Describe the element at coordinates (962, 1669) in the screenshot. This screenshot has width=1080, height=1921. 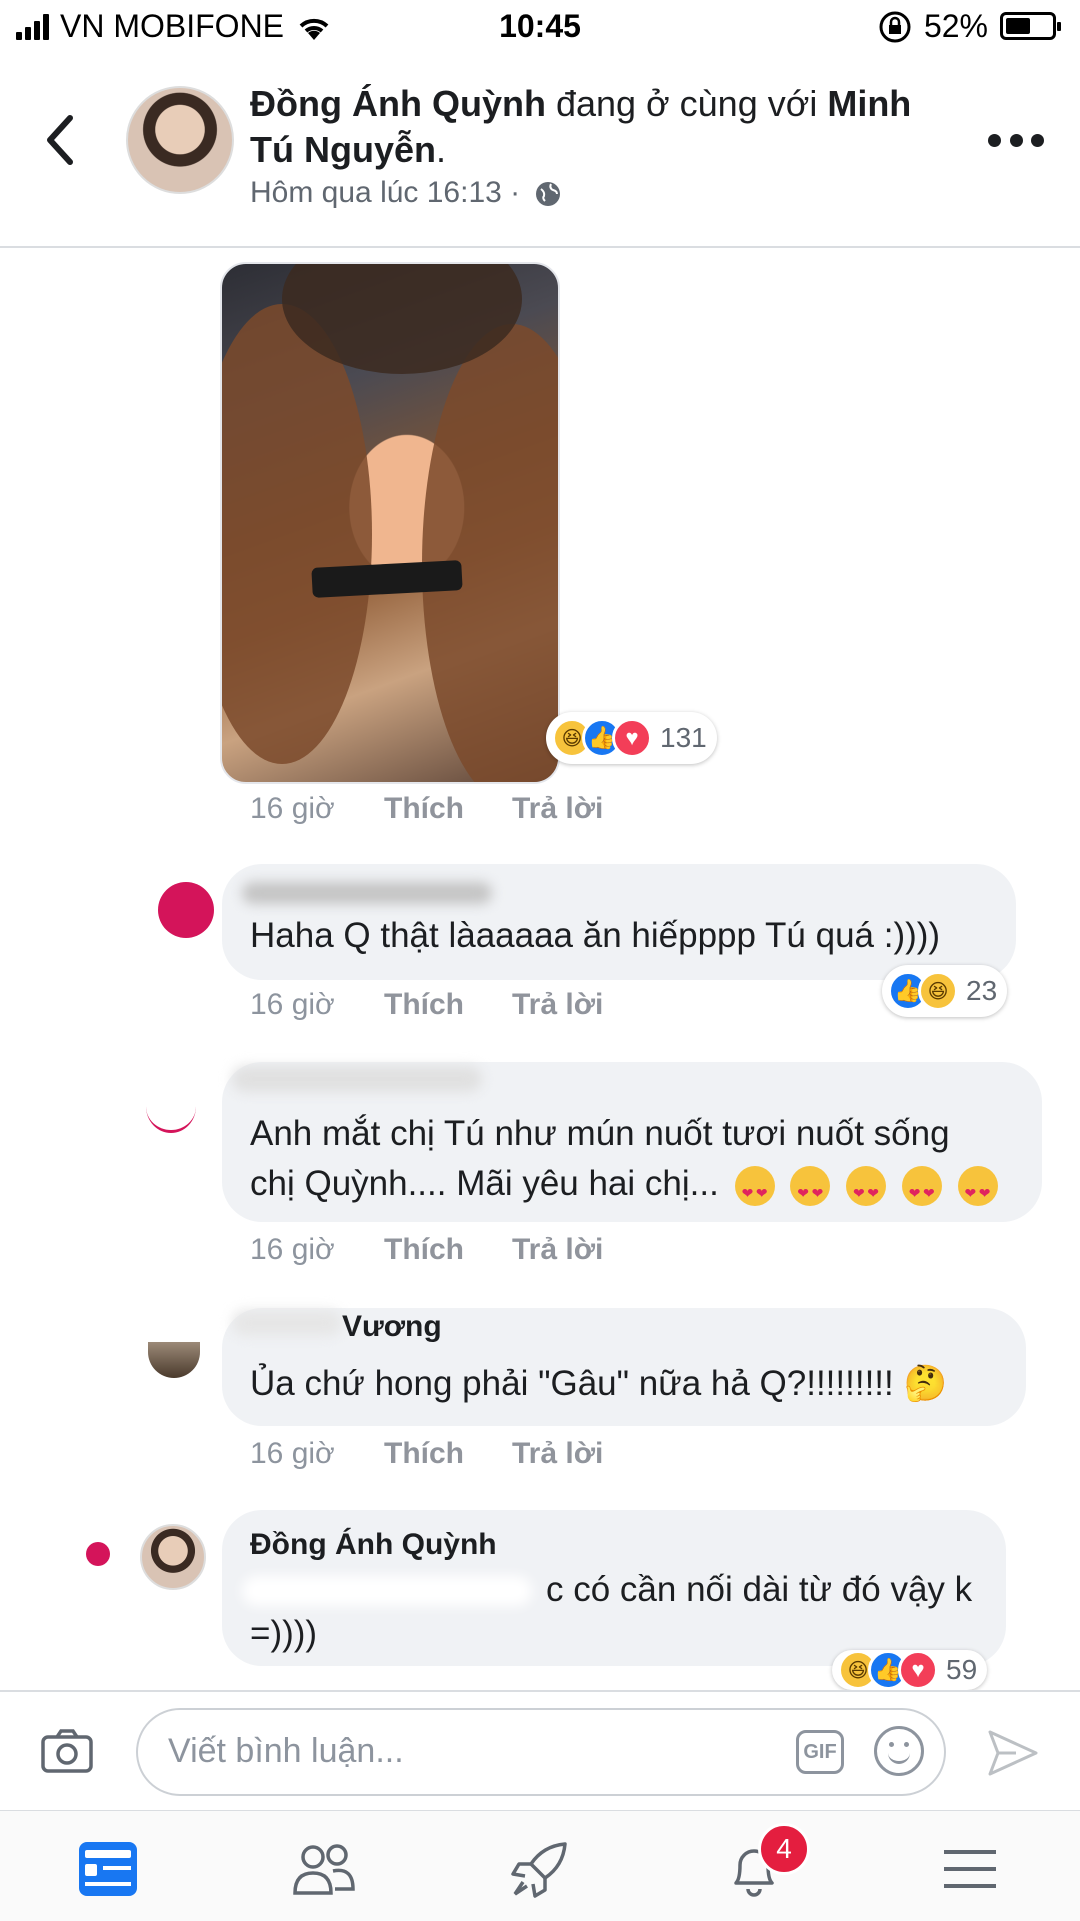
I see `reaction-count: 59` at that location.